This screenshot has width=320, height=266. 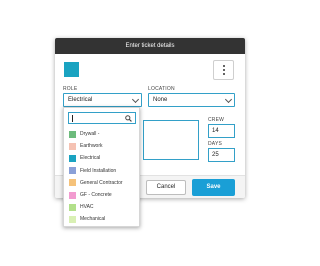 What do you see at coordinates (221, 155) in the screenshot?
I see `days-input: 25` at bounding box center [221, 155].